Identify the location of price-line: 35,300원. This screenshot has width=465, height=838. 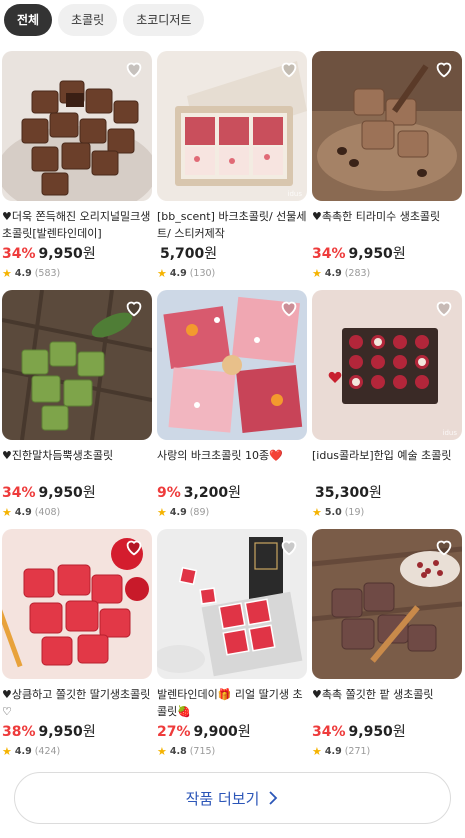
(387, 493).